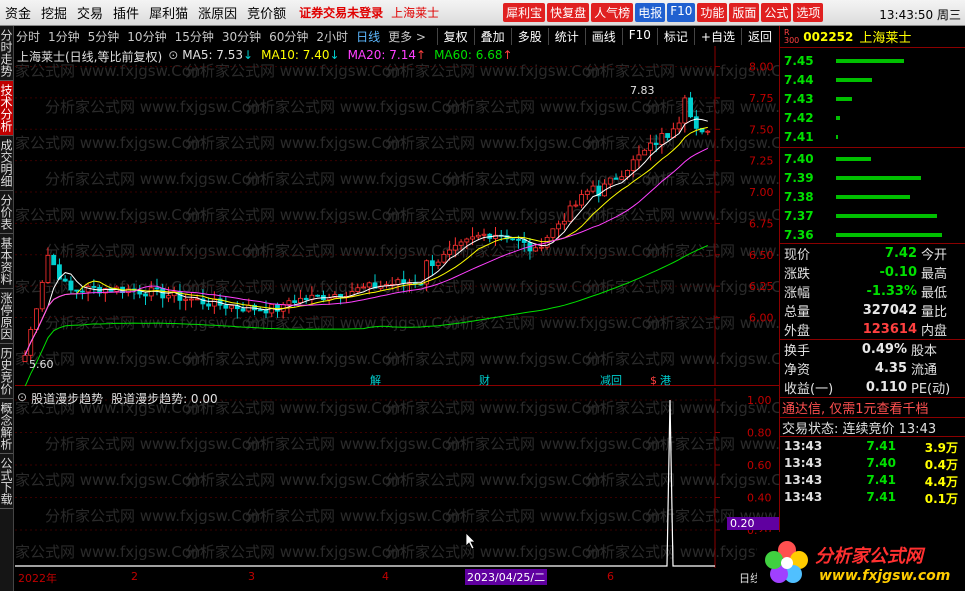 This screenshot has height=591, width=965. I want to click on bid-level: 7.40, so click(872, 159).